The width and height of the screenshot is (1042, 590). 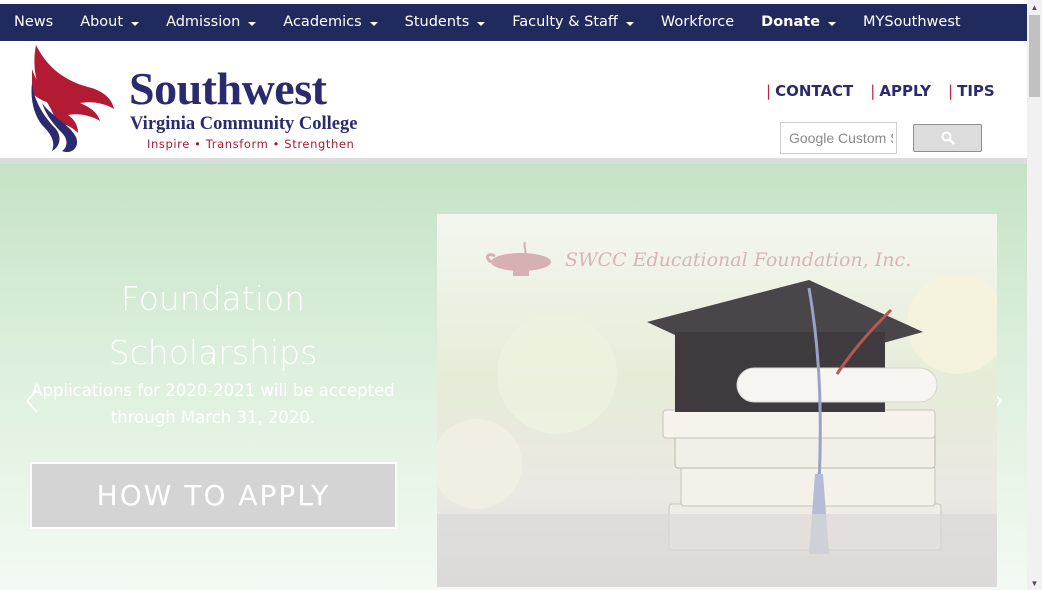 I want to click on scroll-down-arrow-icon: ▼, so click(x=1034, y=583).